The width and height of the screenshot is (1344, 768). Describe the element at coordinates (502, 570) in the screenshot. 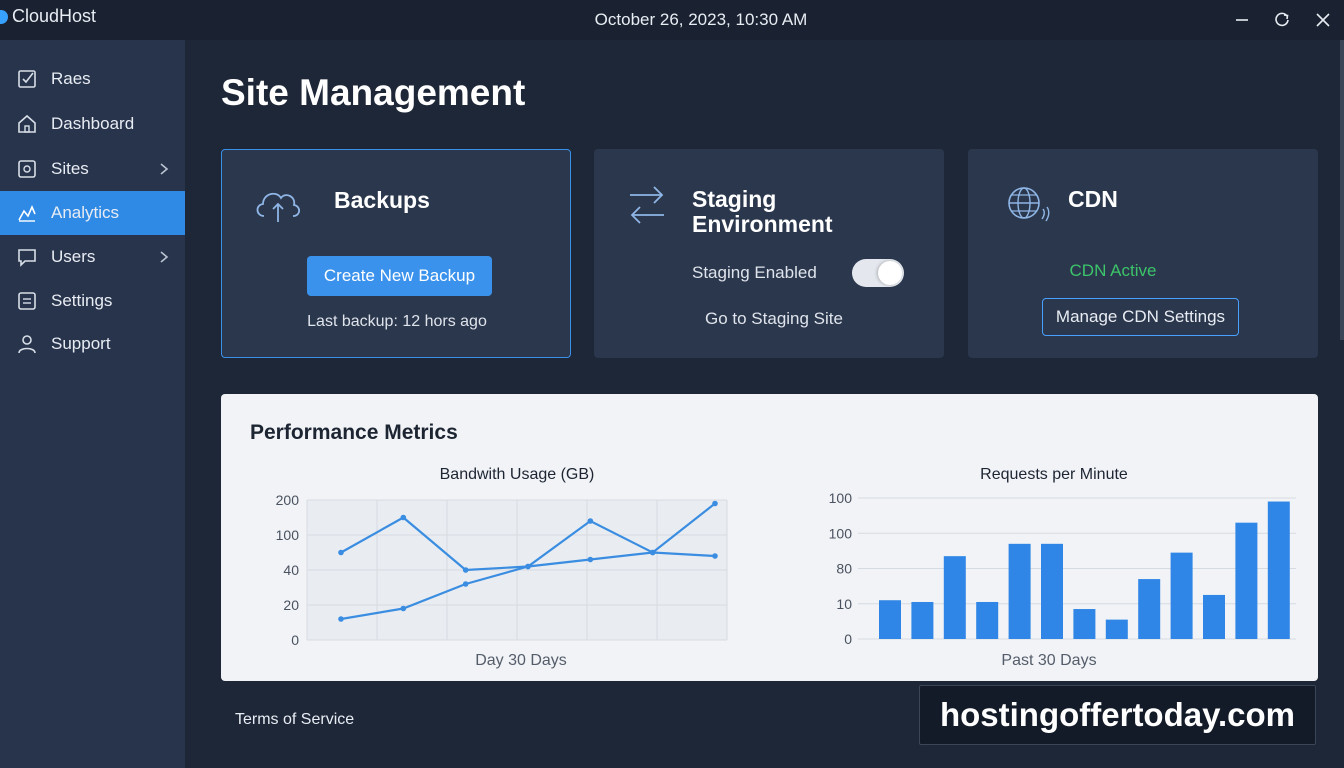

I see `bandwidth-line-chart: 0 20 40 100 200` at that location.